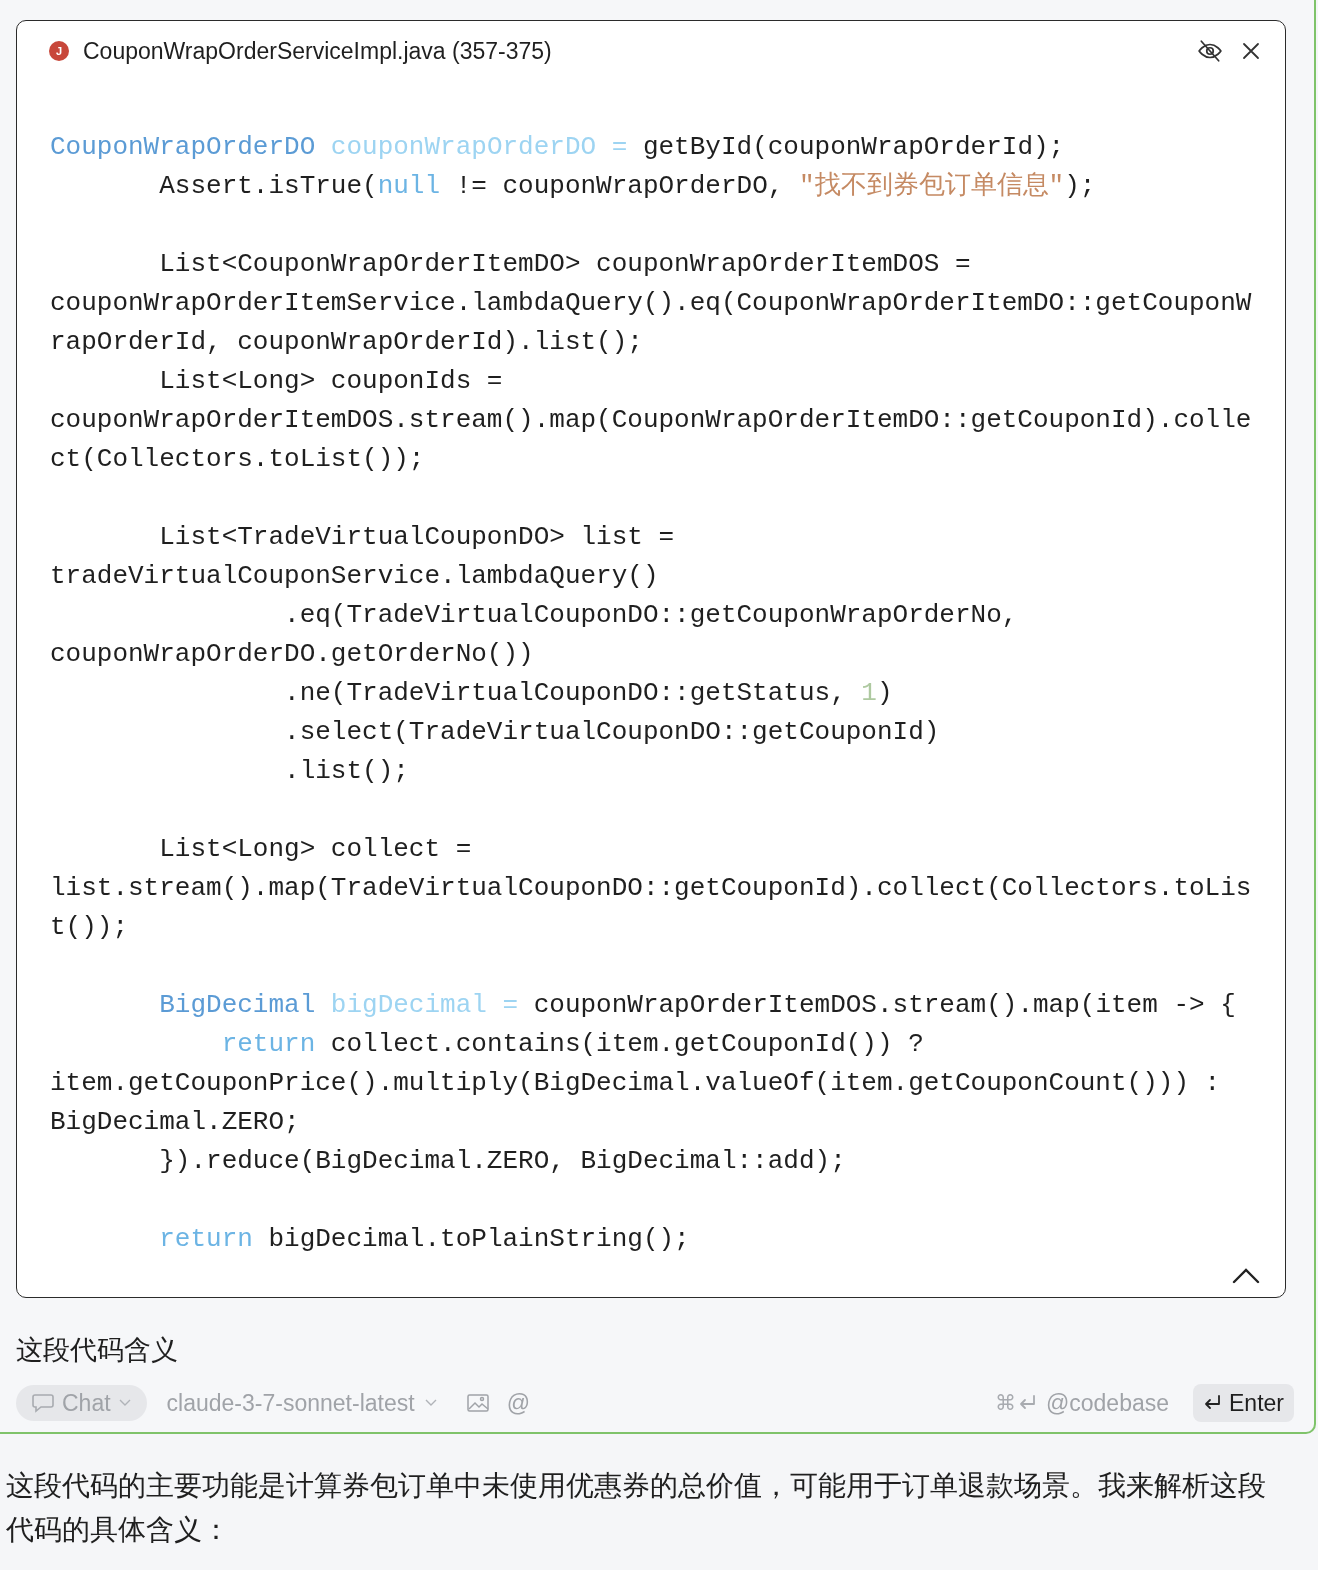 The image size is (1318, 1570). I want to click on shortcut-key: ⌘, so click(1005, 1403).